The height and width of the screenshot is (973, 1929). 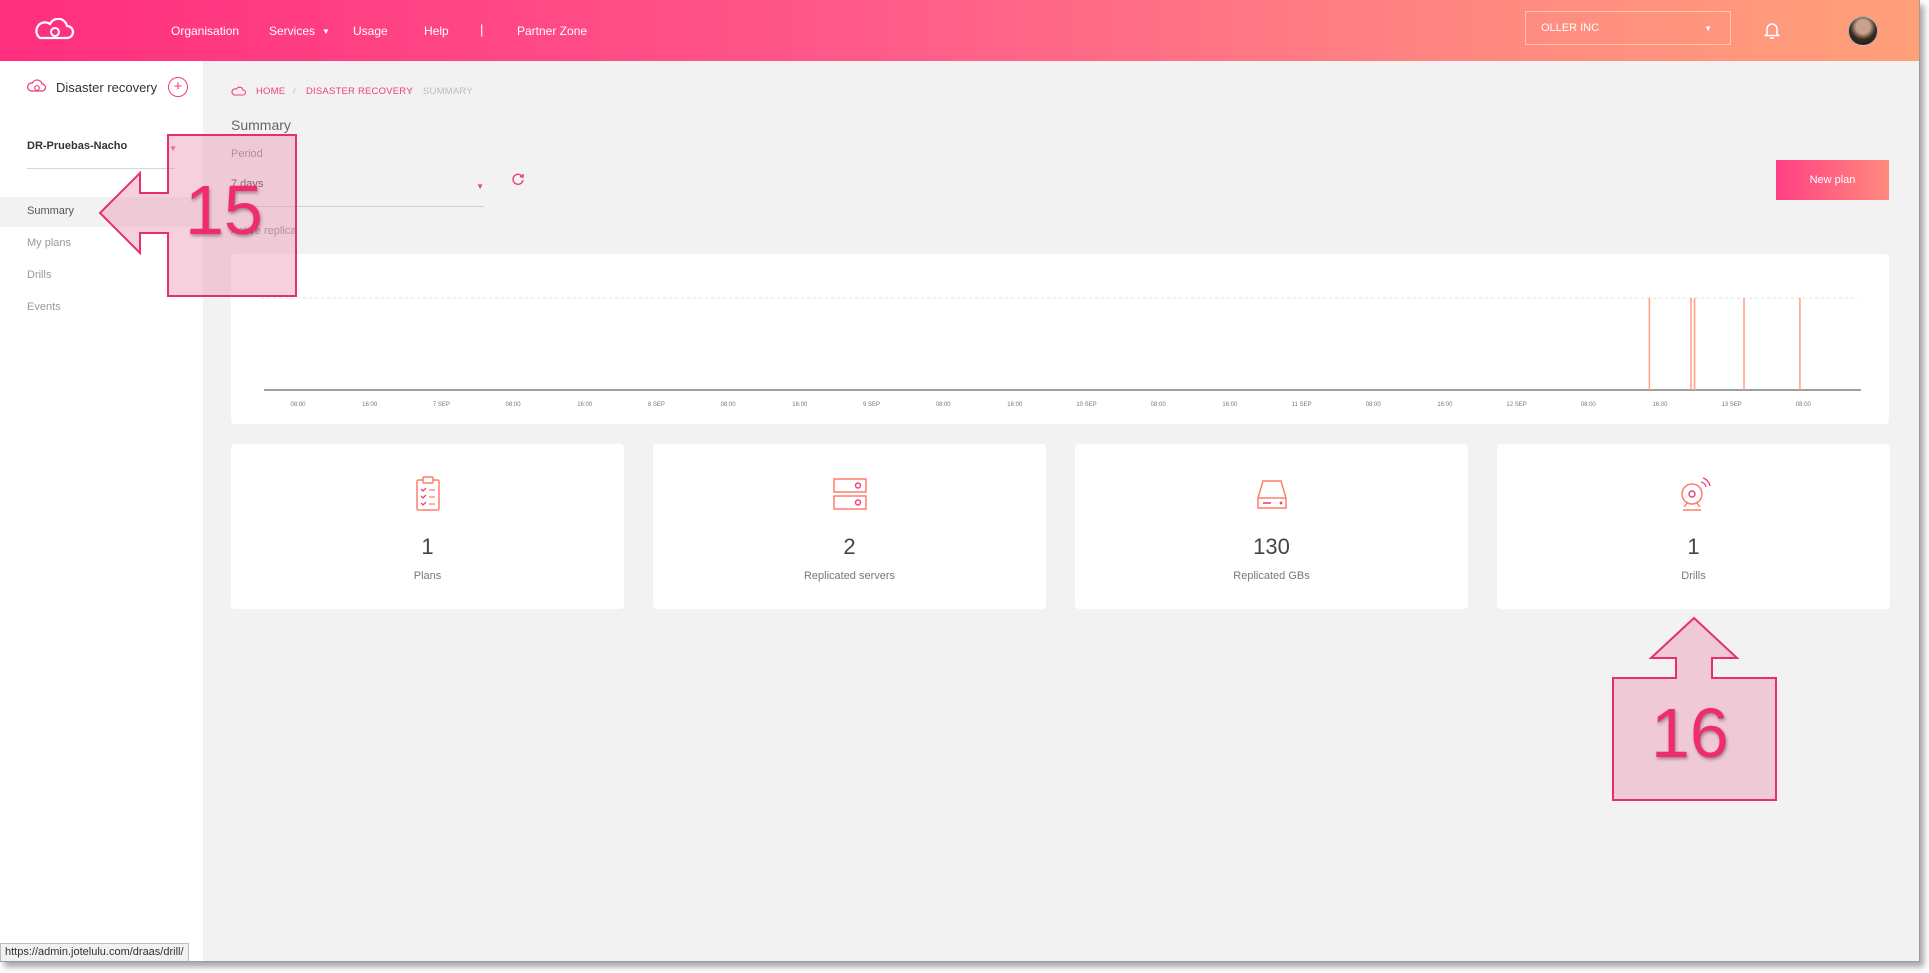 What do you see at coordinates (292, 31) in the screenshot?
I see `nav-services: Services` at bounding box center [292, 31].